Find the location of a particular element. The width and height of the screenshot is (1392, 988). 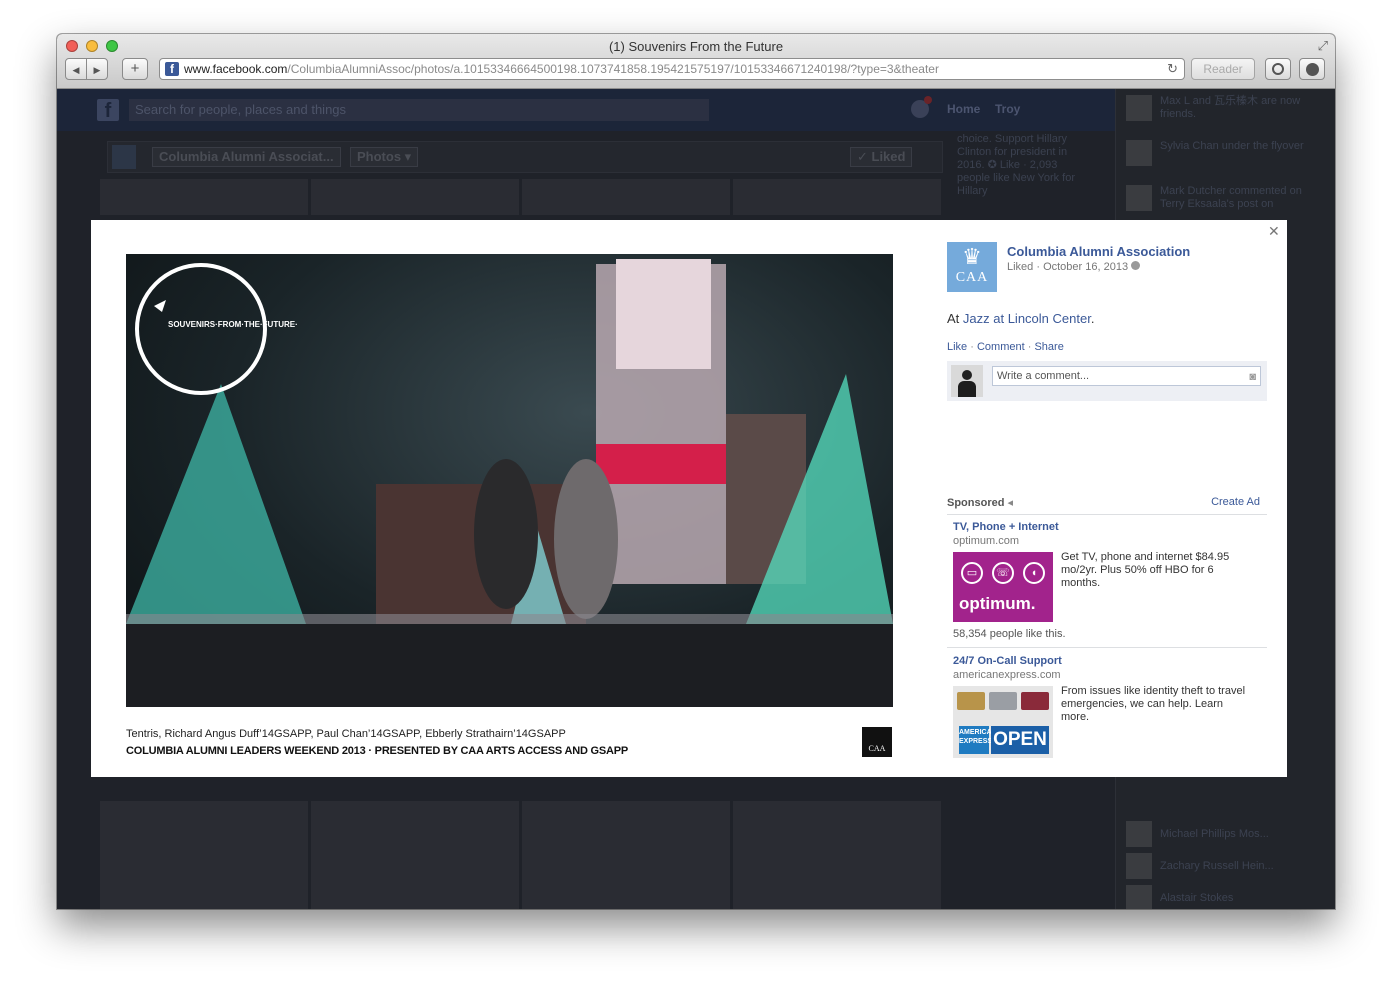

share-link: Share is located at coordinates (1048, 347).